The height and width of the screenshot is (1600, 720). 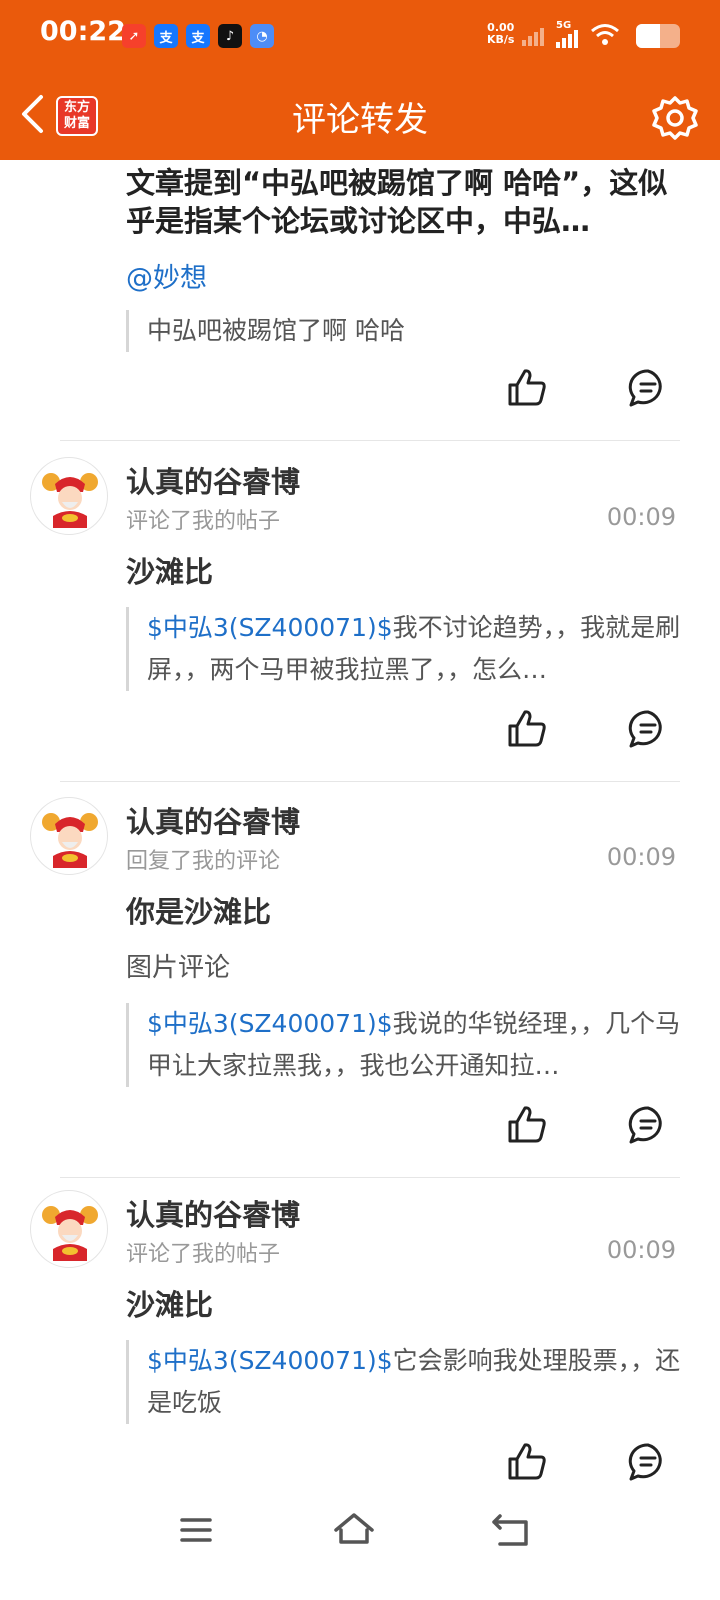 I want to click on signal-strong-icon, so click(x=567, y=39).